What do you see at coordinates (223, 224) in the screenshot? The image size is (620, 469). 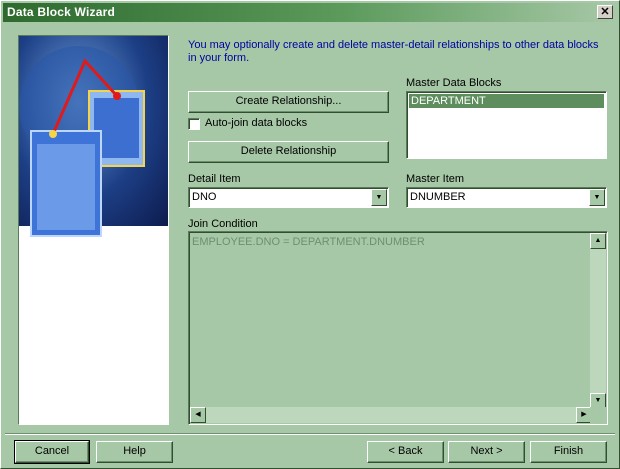 I see `join-condition-label: Join Condition` at bounding box center [223, 224].